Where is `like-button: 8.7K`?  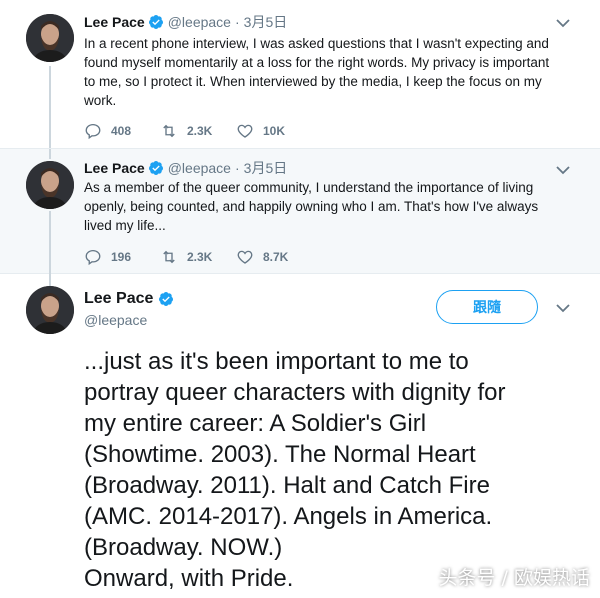
like-button: 8.7K is located at coordinates (274, 257).